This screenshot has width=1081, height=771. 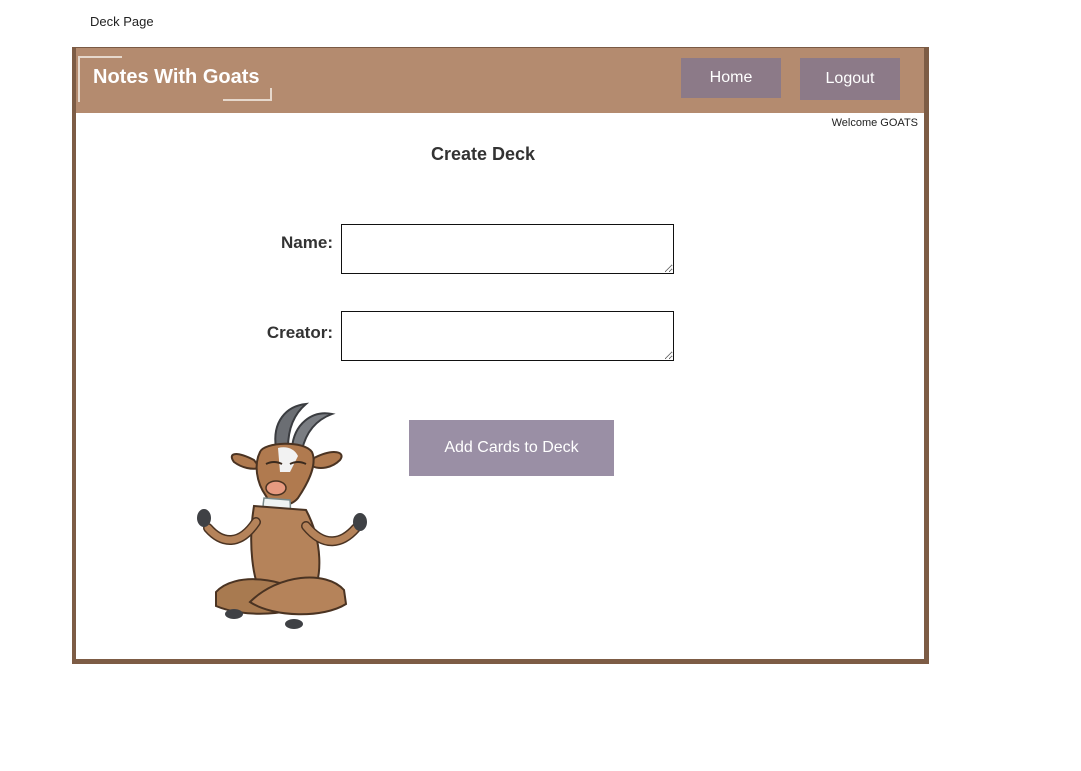 What do you see at coordinates (731, 78) in the screenshot?
I see `home-button: Home` at bounding box center [731, 78].